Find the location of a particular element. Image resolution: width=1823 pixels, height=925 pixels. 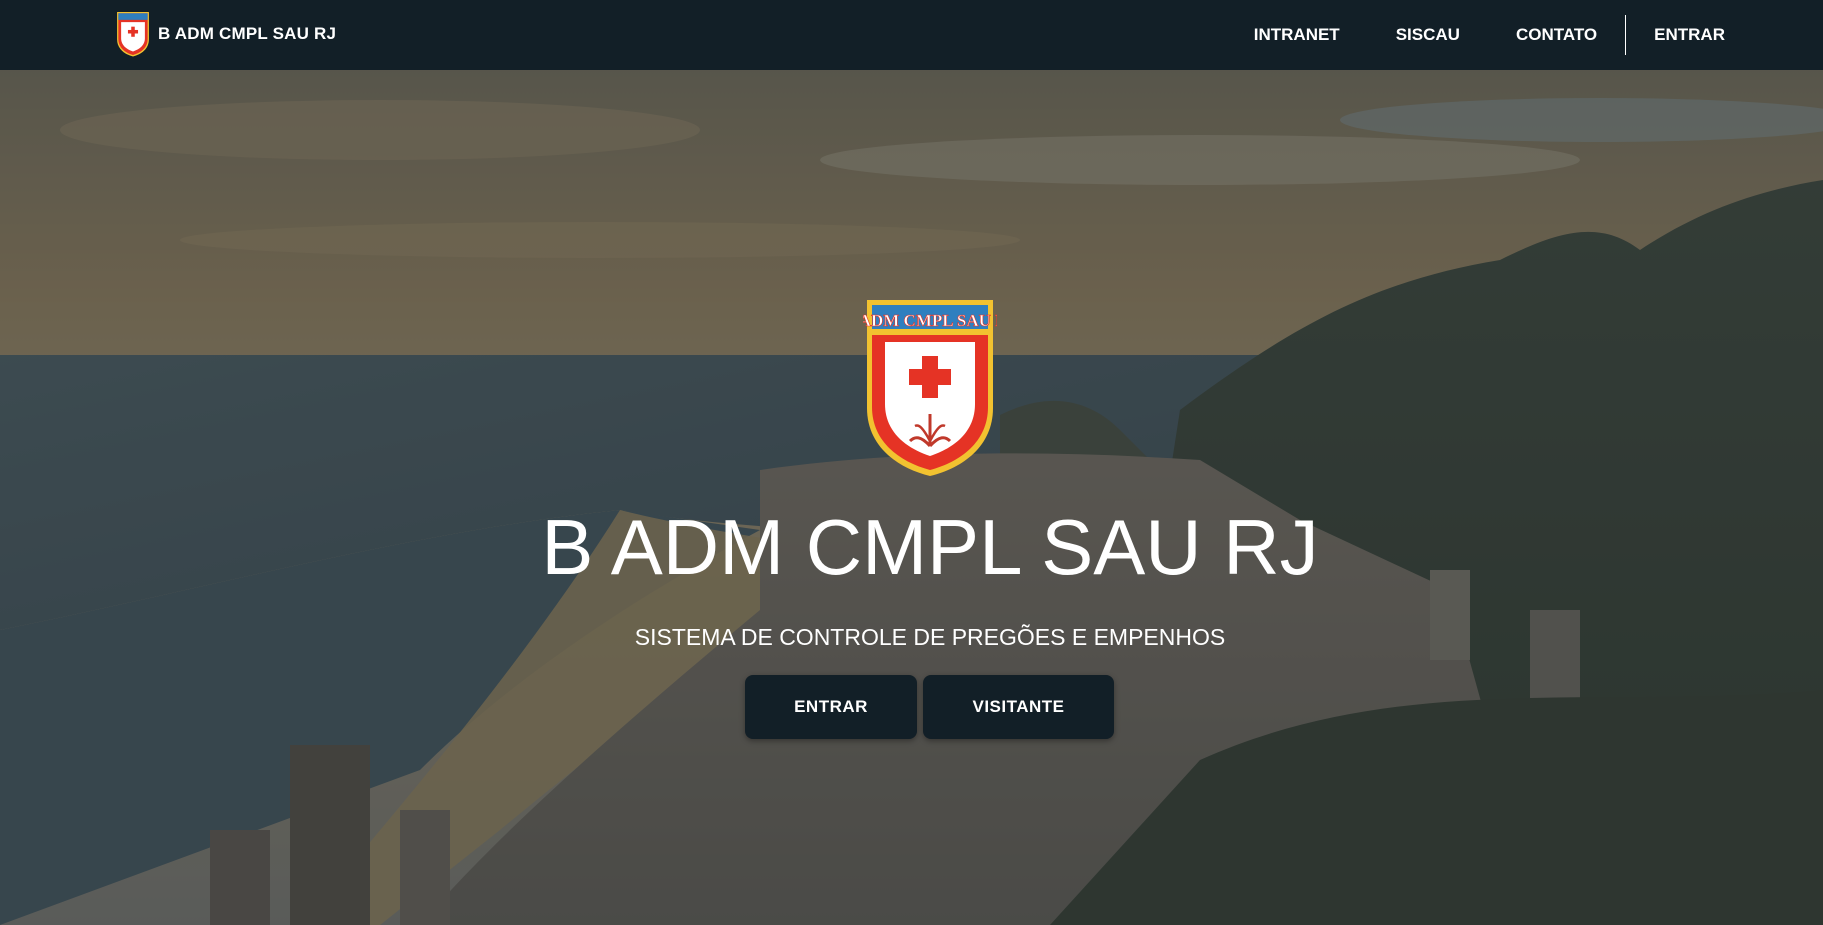

brand-link: B ADM CMPL SAU RJ is located at coordinates (226, 34).